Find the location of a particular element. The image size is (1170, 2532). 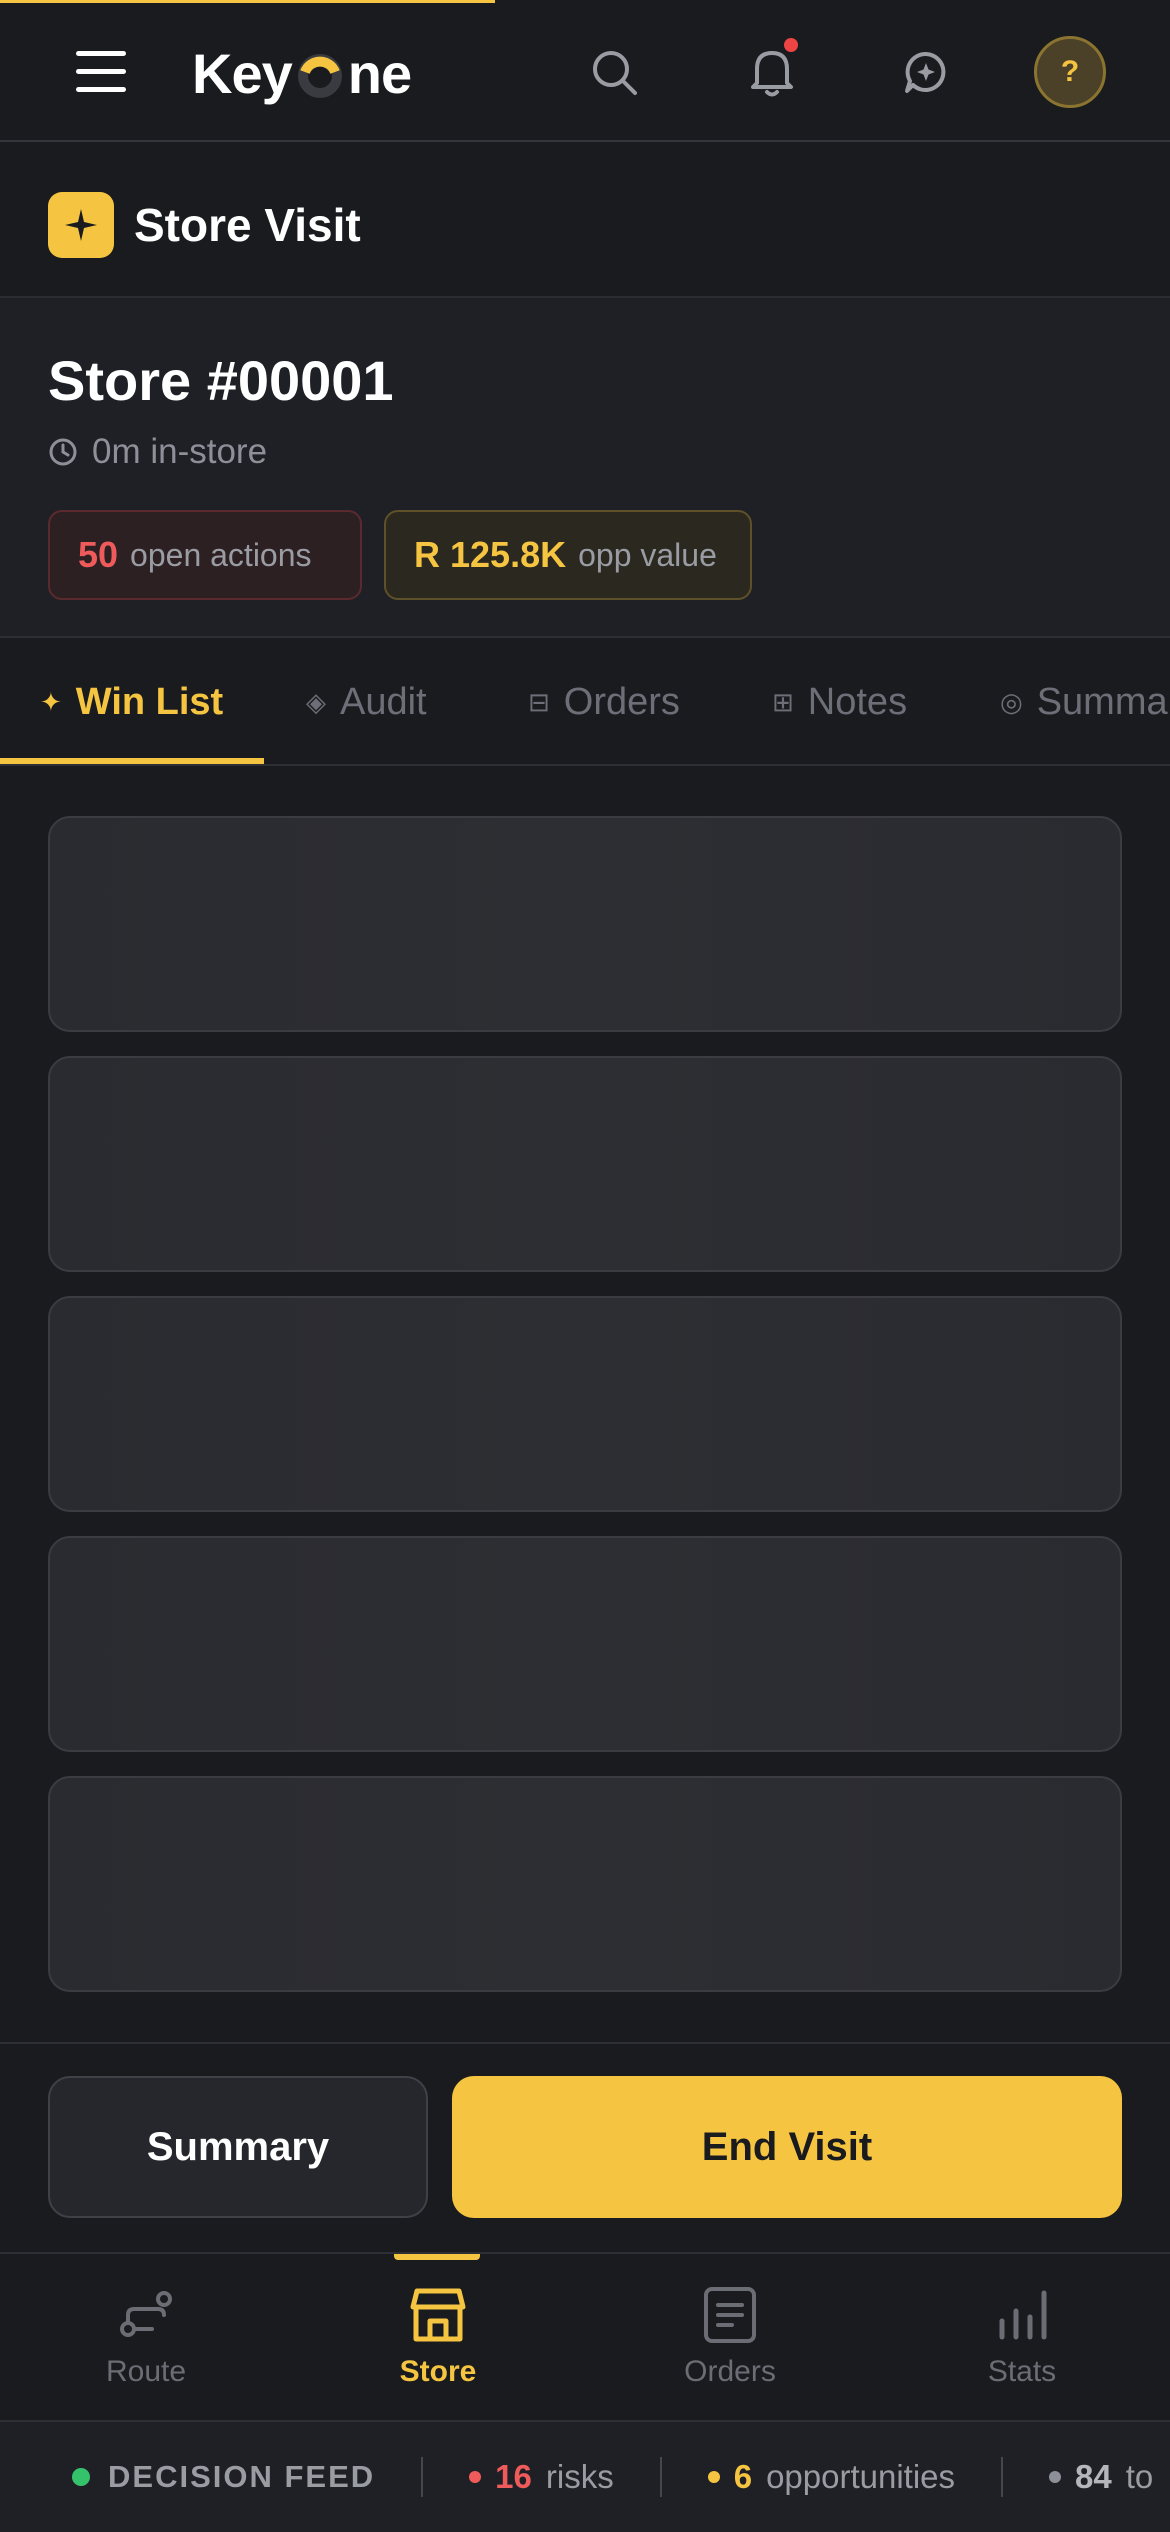

opportunity-dot is located at coordinates (713, 2477).